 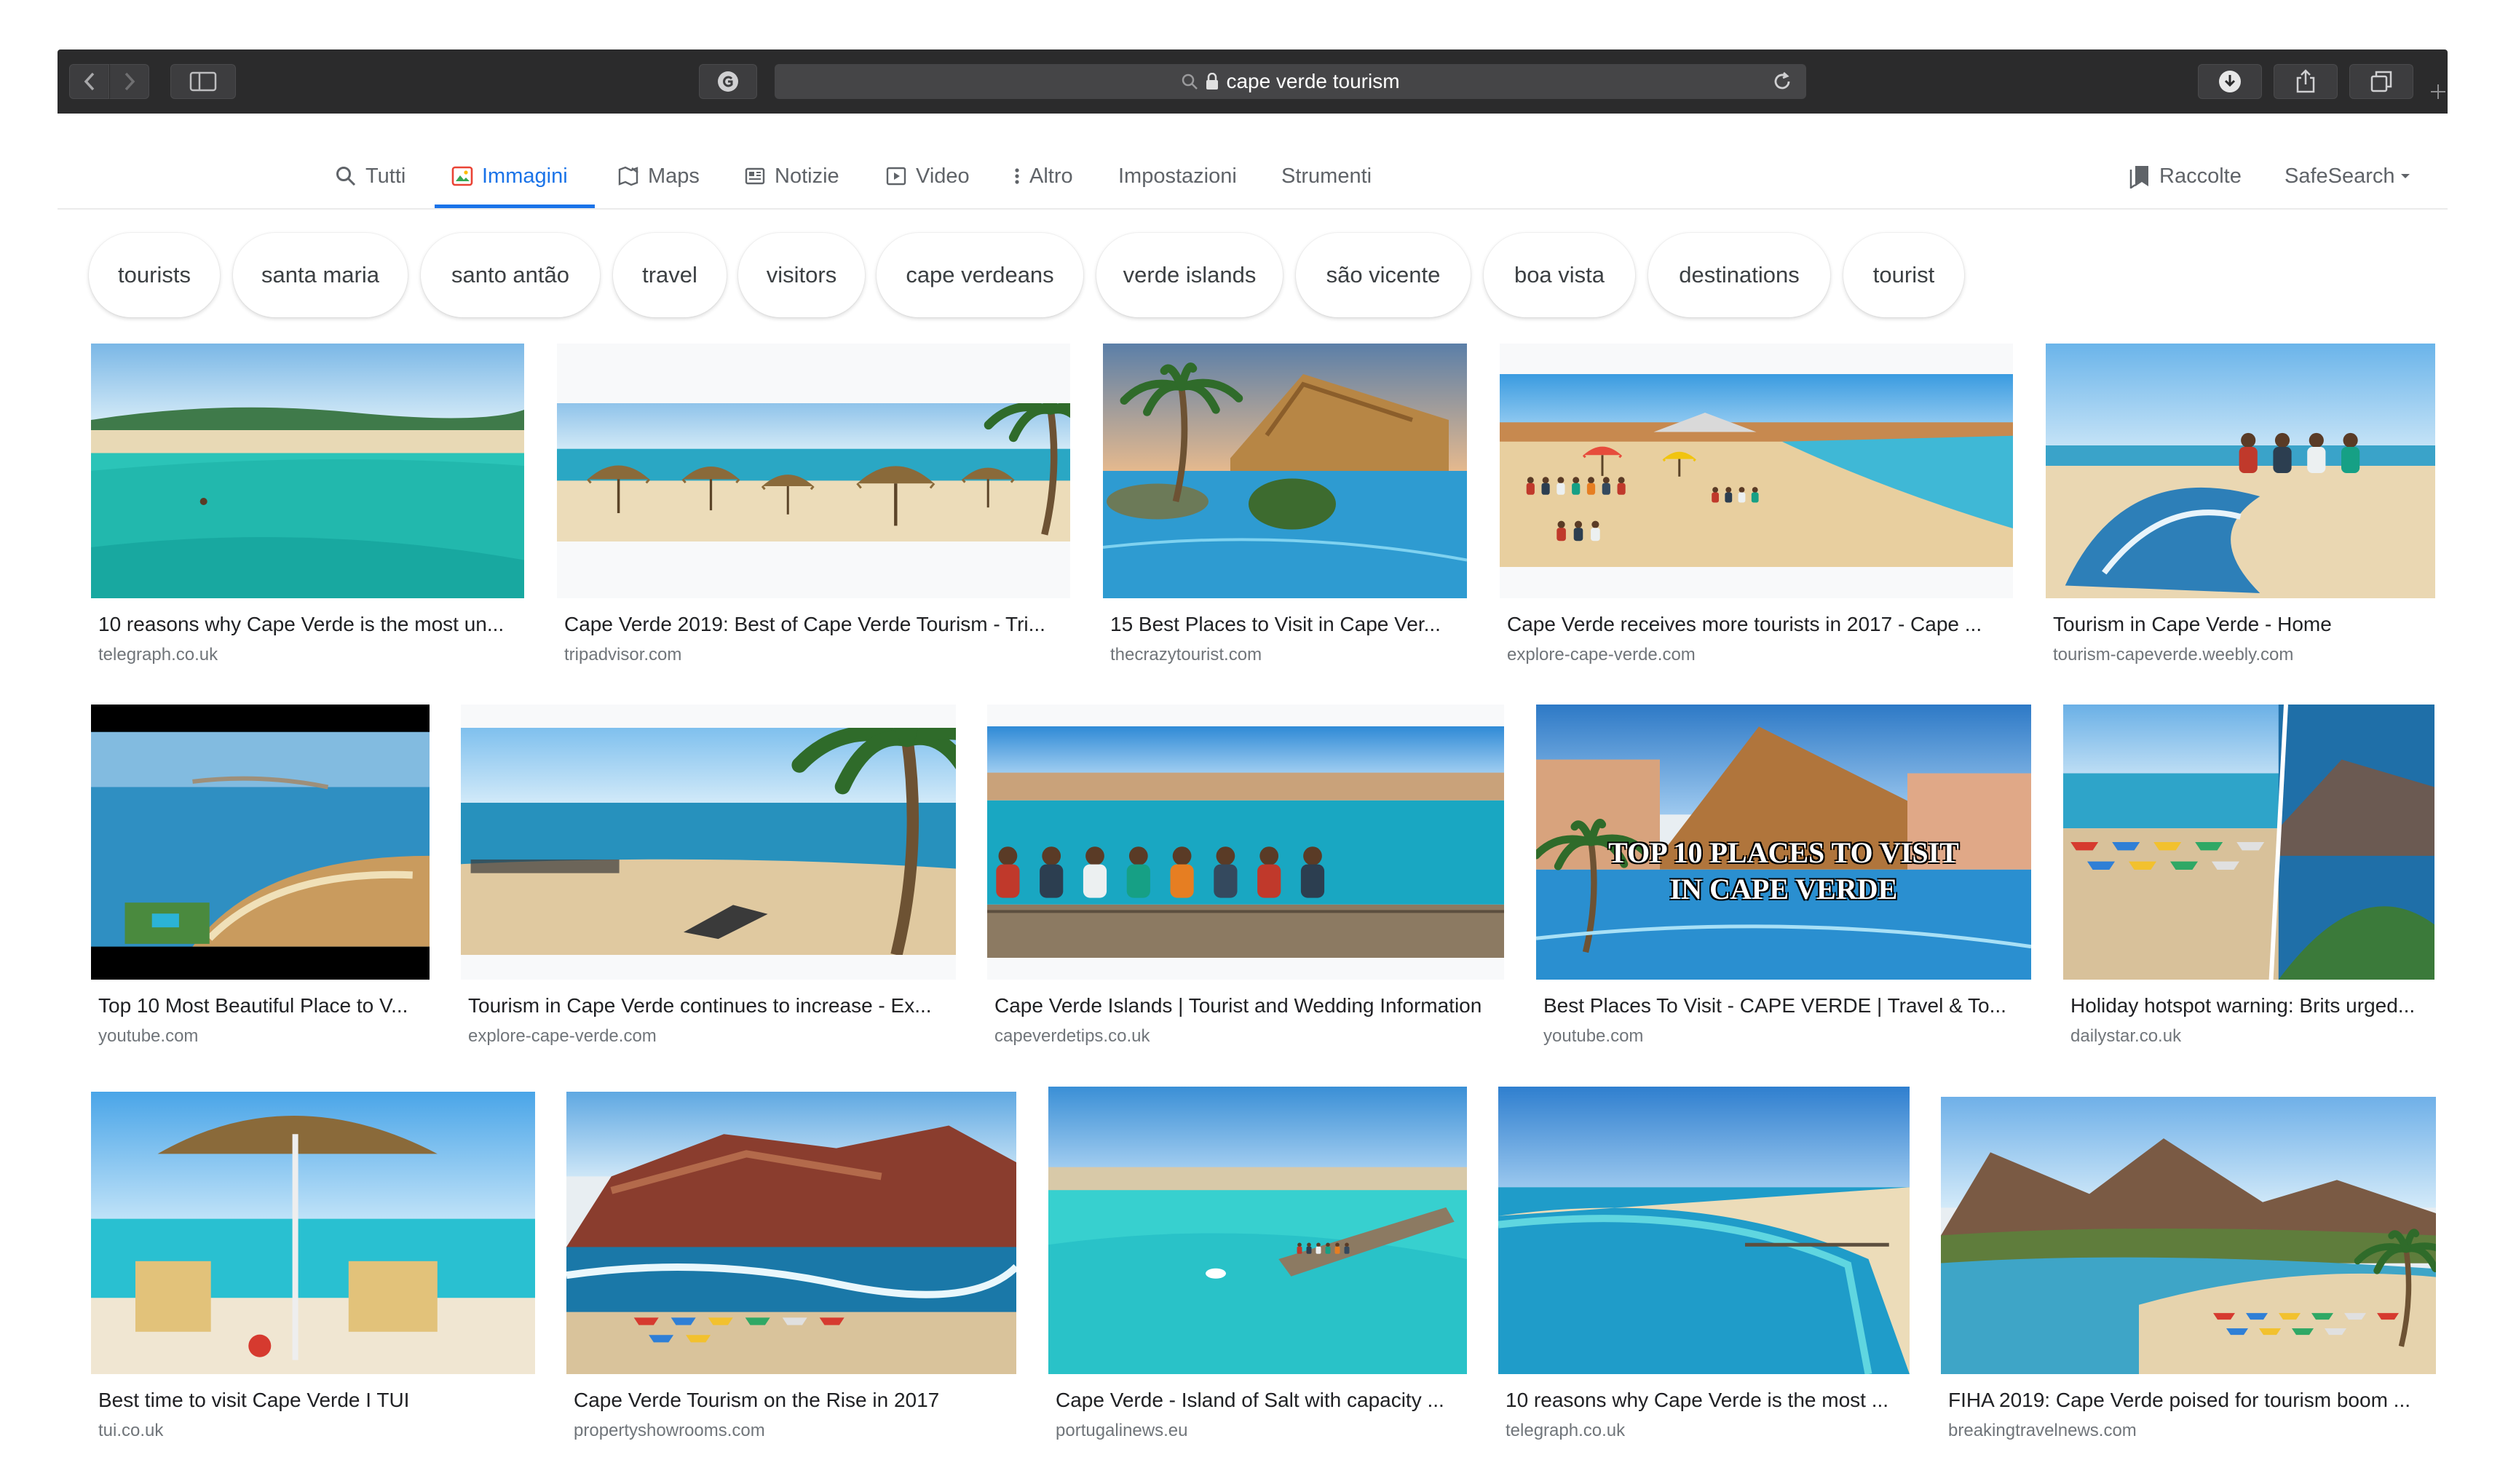 I want to click on chip: travel, so click(x=670, y=275).